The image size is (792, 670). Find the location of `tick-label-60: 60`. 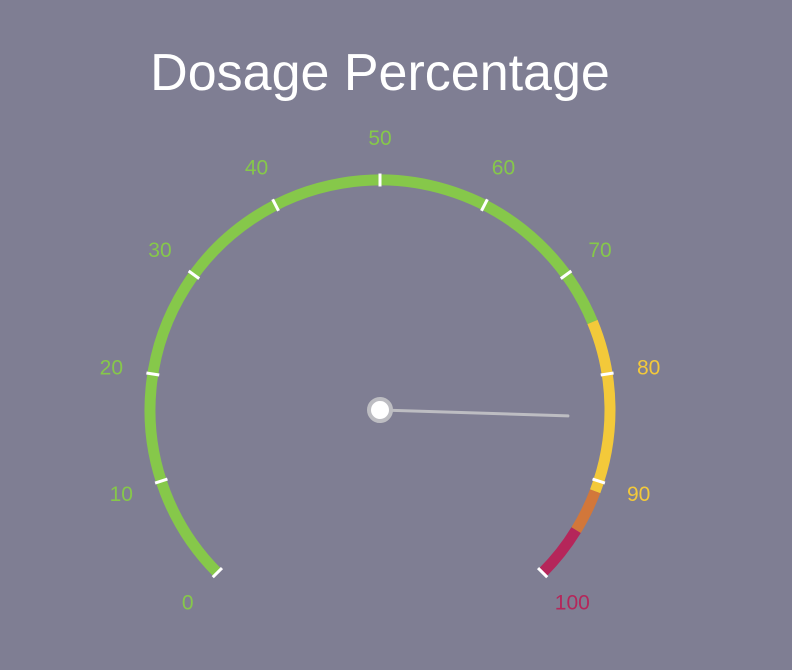

tick-label-60: 60 is located at coordinates (503, 168).